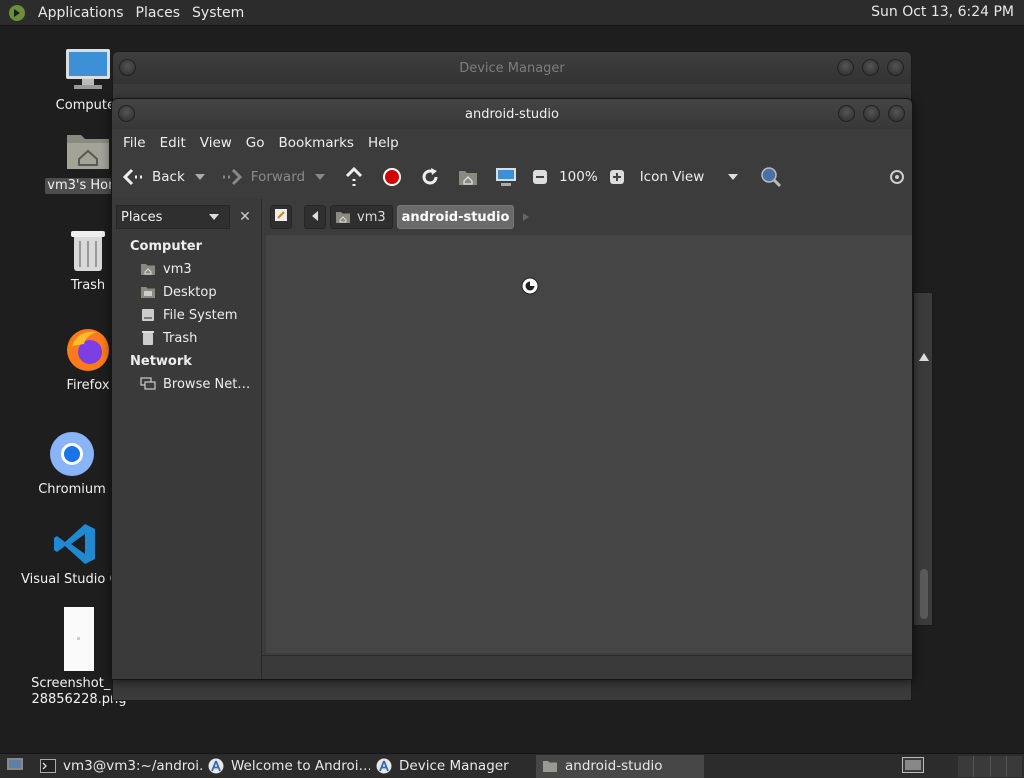  Describe the element at coordinates (430, 177) in the screenshot. I see `reload-button` at that location.